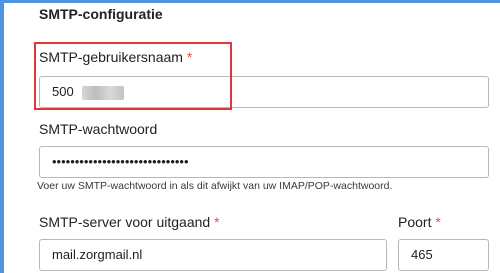  Describe the element at coordinates (102, 92) in the screenshot. I see `redacted-blur` at that location.